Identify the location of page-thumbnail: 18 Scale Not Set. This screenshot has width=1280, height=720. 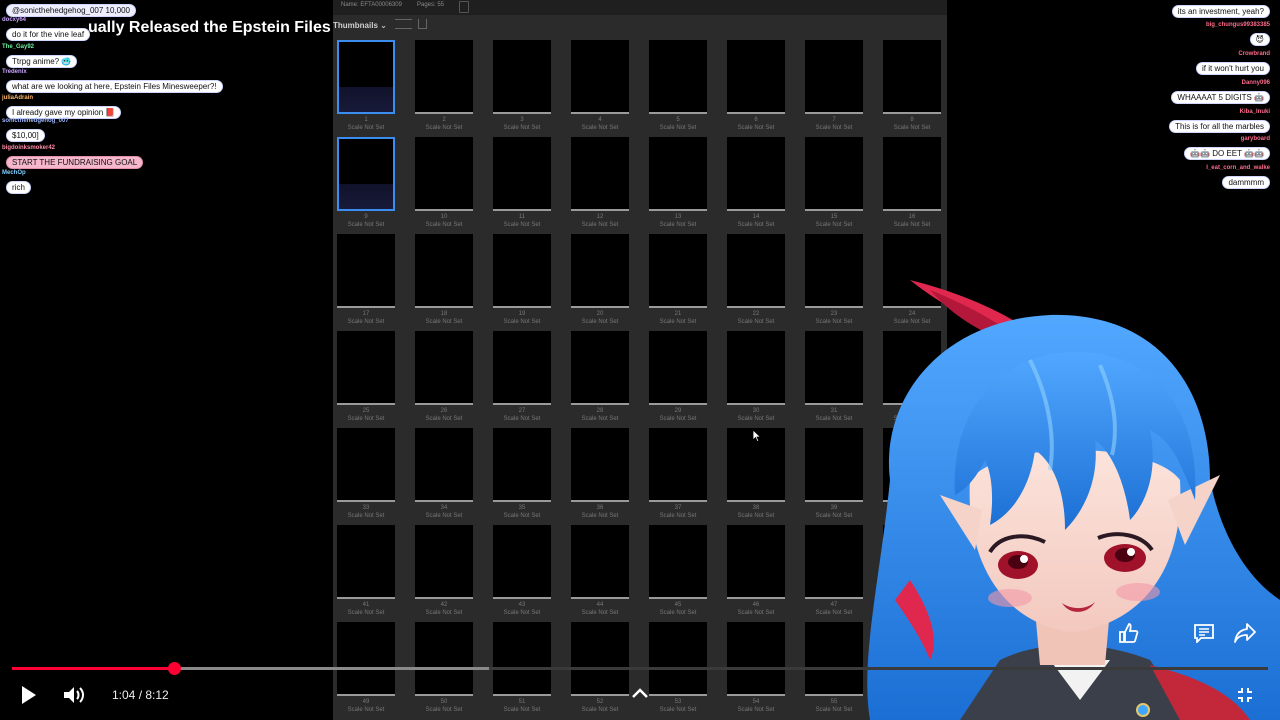
(454, 280).